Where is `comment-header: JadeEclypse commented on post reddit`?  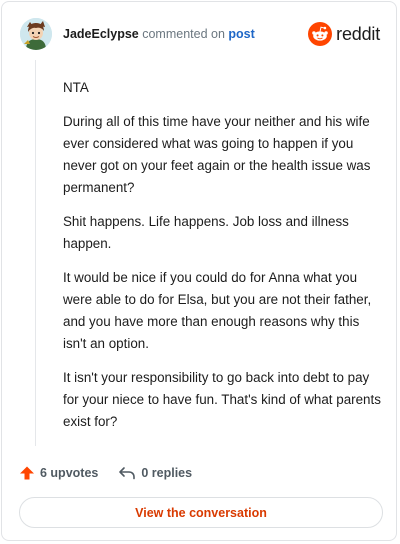
comment-header: JadeEclypse commented on post reddit is located at coordinates (200, 35).